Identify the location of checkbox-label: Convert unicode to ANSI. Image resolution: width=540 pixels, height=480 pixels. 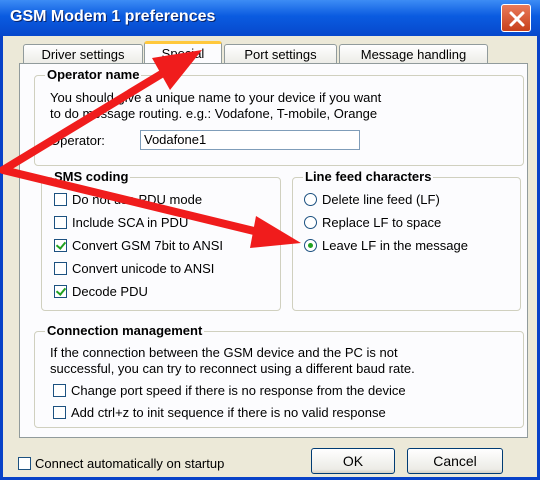
(143, 268).